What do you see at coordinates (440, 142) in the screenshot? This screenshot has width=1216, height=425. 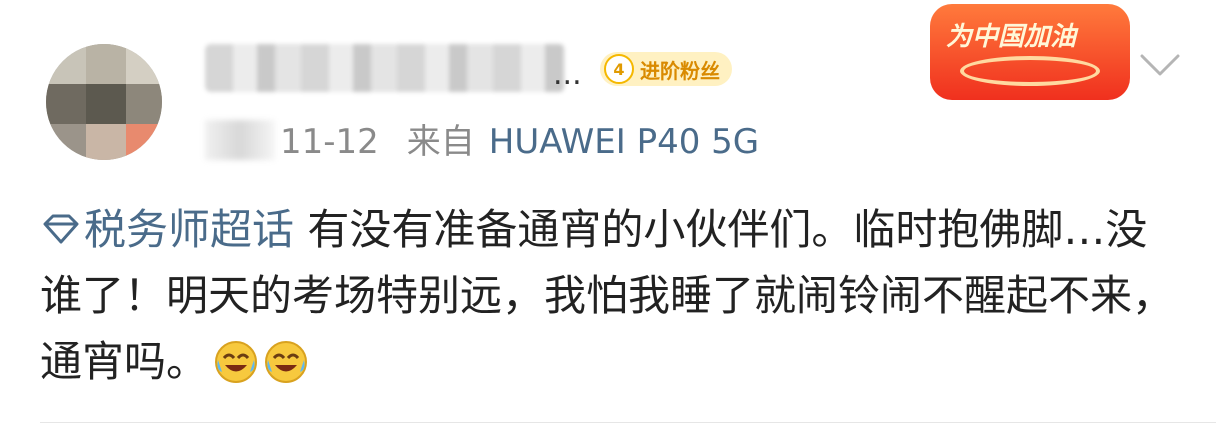 I see `source-prefix: 来自` at bounding box center [440, 142].